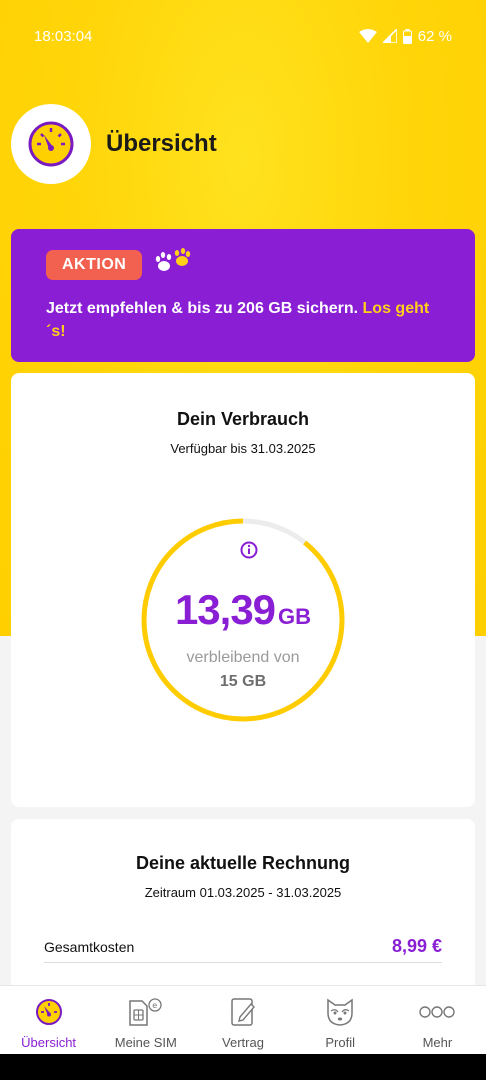 The height and width of the screenshot is (1080, 486). I want to click on remaining-unit: GB, so click(295, 616).